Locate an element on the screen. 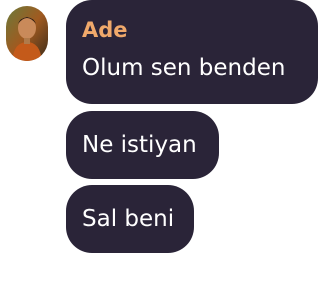 This screenshot has height=306, width=320. sender-name: Ade is located at coordinates (192, 30).